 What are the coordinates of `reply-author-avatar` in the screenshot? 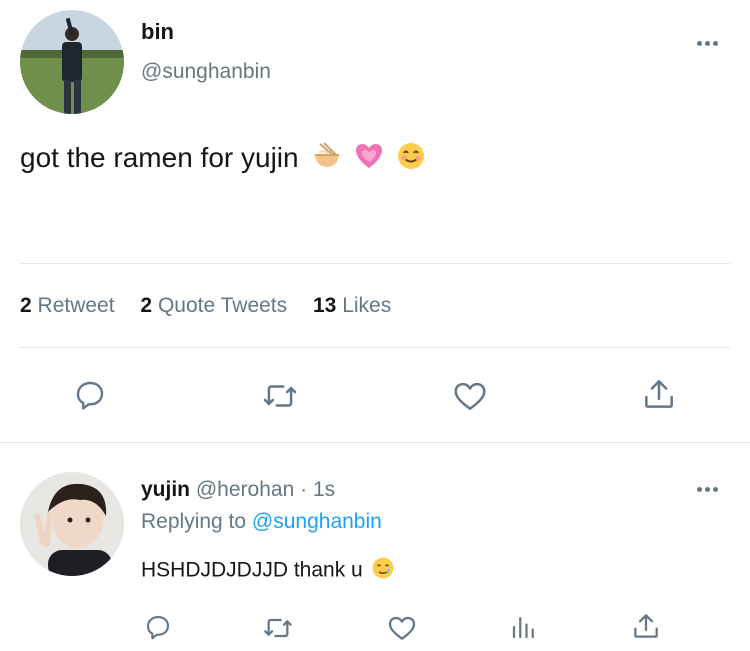 It's located at (72, 524).